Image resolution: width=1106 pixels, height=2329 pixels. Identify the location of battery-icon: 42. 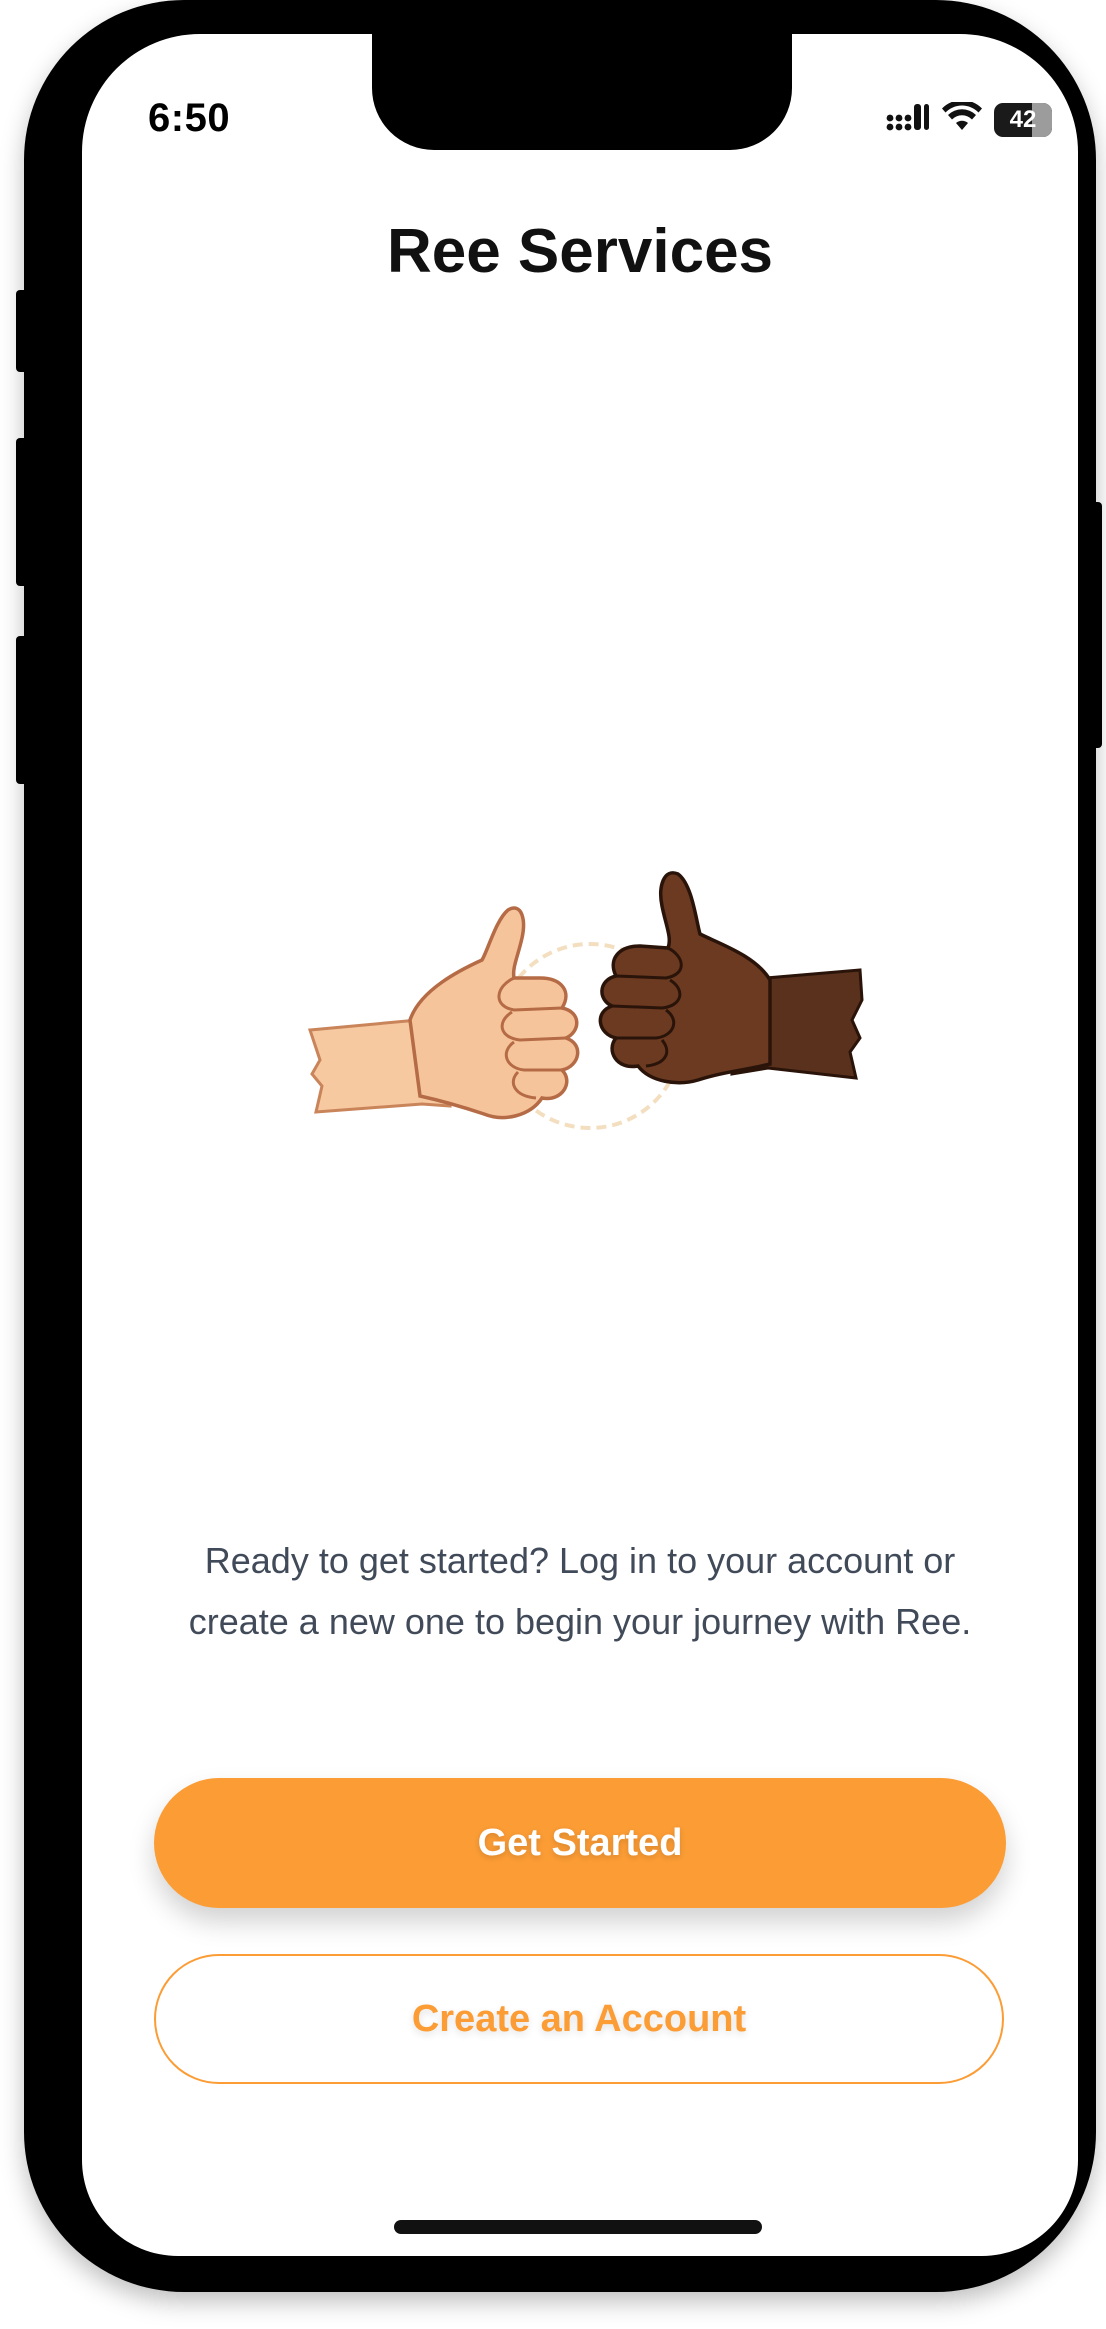
(1023, 119).